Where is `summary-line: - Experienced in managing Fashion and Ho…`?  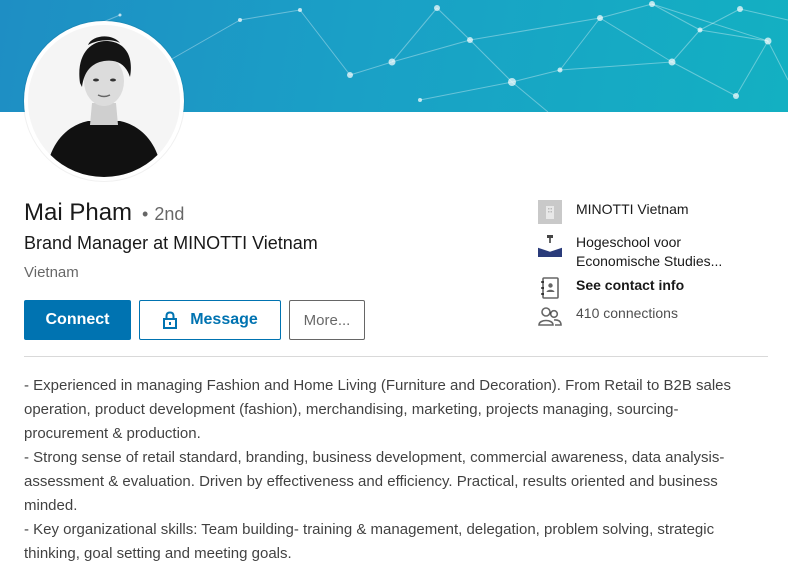
summary-line: - Experienced in managing Fashion and Ho… is located at coordinates (378, 385).